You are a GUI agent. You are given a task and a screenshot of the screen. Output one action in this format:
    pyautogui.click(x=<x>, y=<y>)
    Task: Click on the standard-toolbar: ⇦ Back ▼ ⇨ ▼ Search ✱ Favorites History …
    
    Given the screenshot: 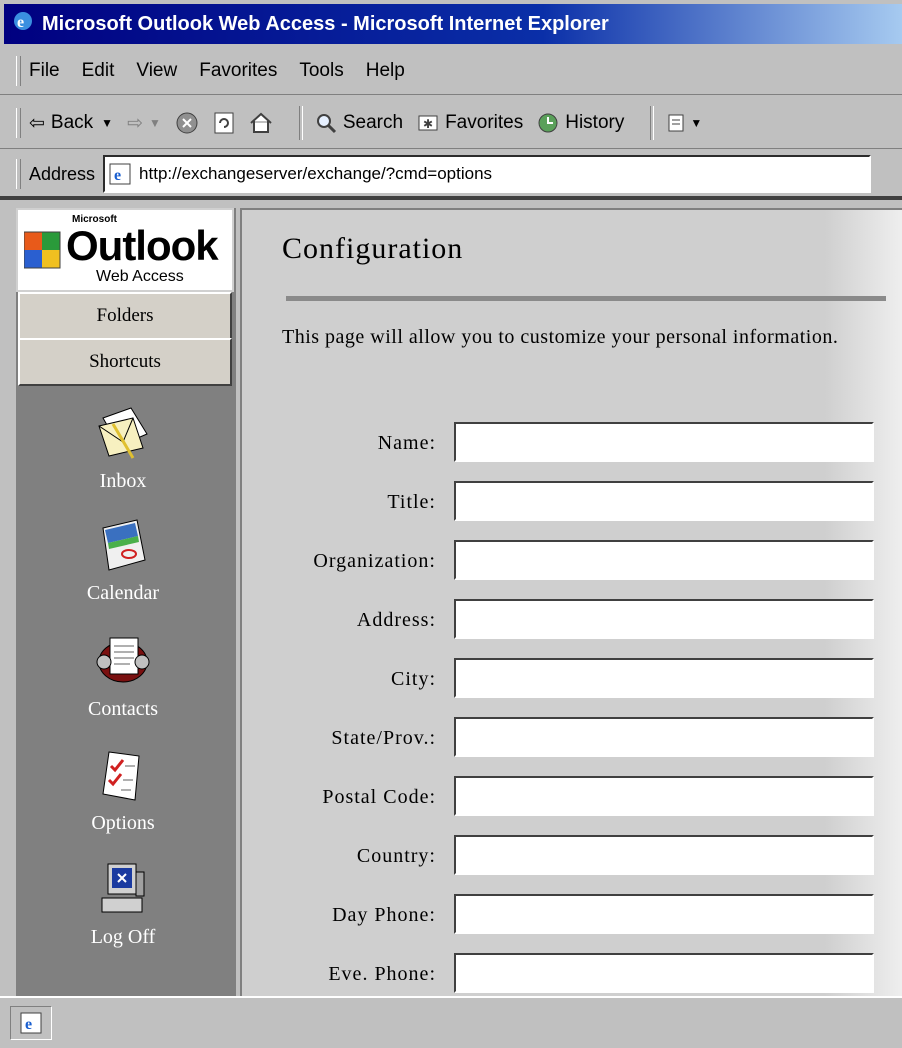 What is the action you would take?
    pyautogui.click(x=451, y=123)
    